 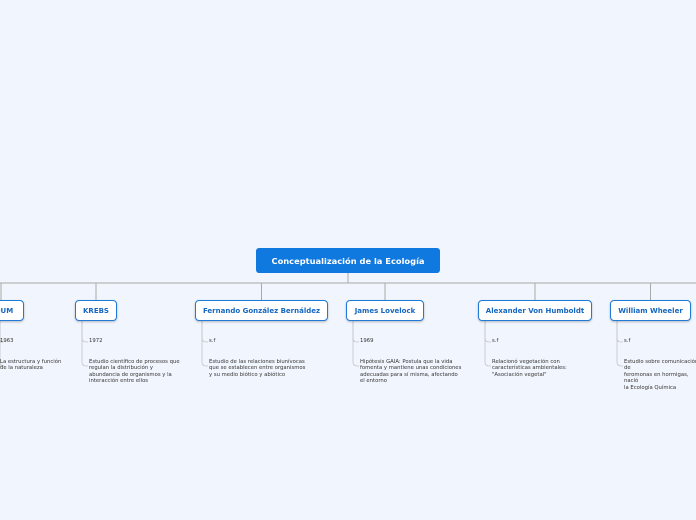 I want to click on year-label: 1972, so click(x=95, y=341).